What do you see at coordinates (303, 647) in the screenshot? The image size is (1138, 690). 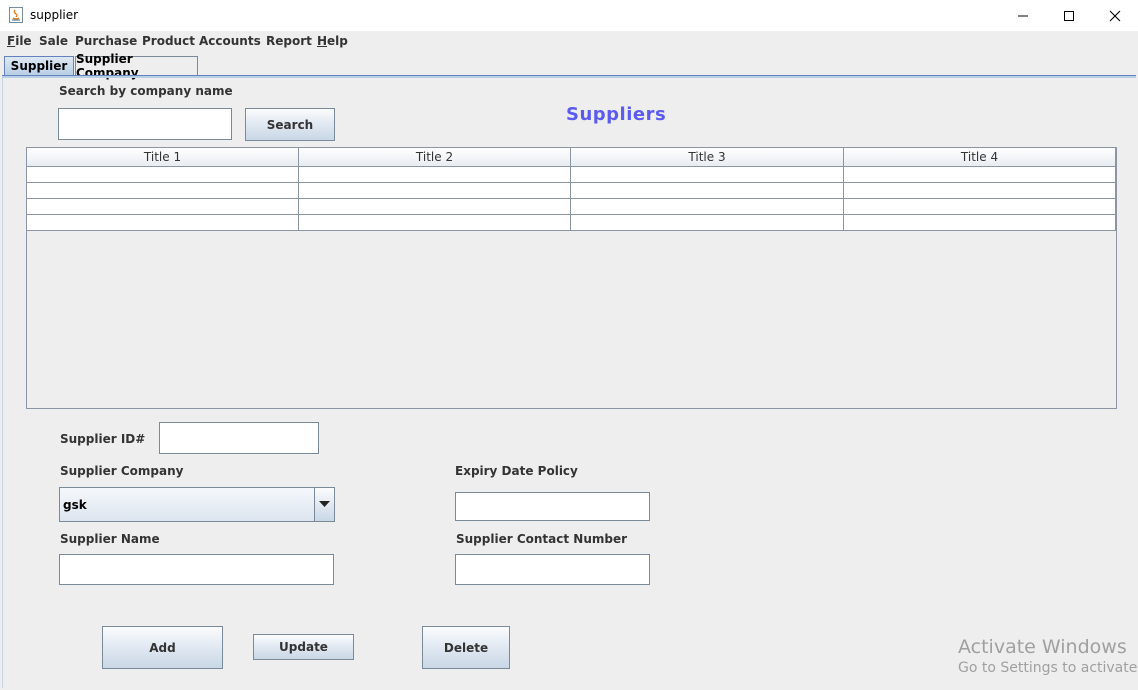 I see `update-button: Update` at bounding box center [303, 647].